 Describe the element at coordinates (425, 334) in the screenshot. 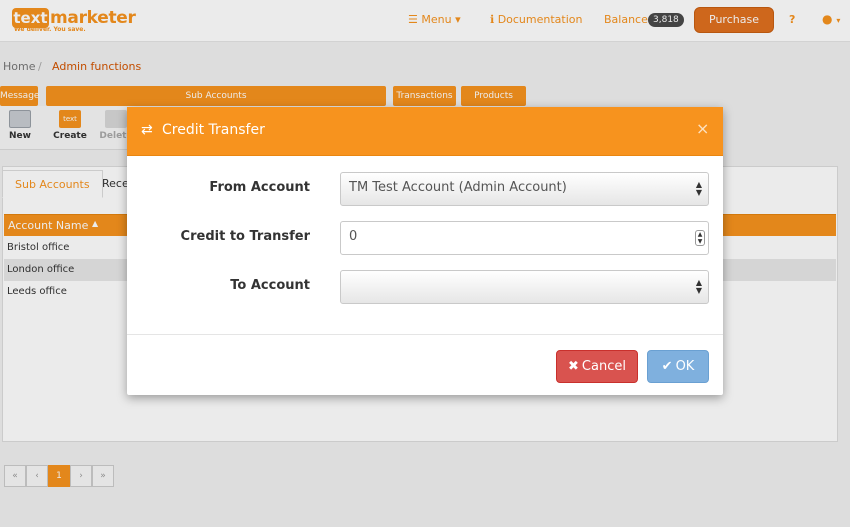

I see `dialog-footer-divider` at that location.